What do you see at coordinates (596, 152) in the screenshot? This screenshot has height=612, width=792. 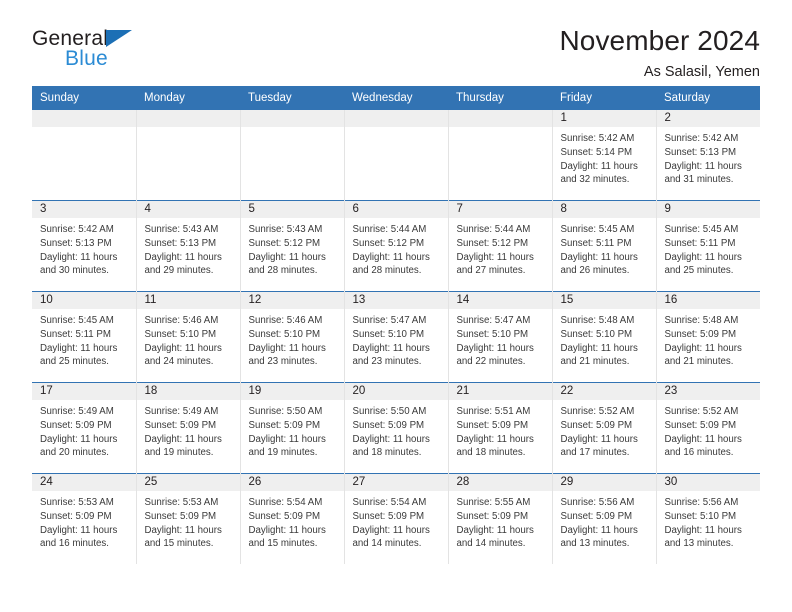 I see `sunset-text: Sunset: 5:14 PM` at bounding box center [596, 152].